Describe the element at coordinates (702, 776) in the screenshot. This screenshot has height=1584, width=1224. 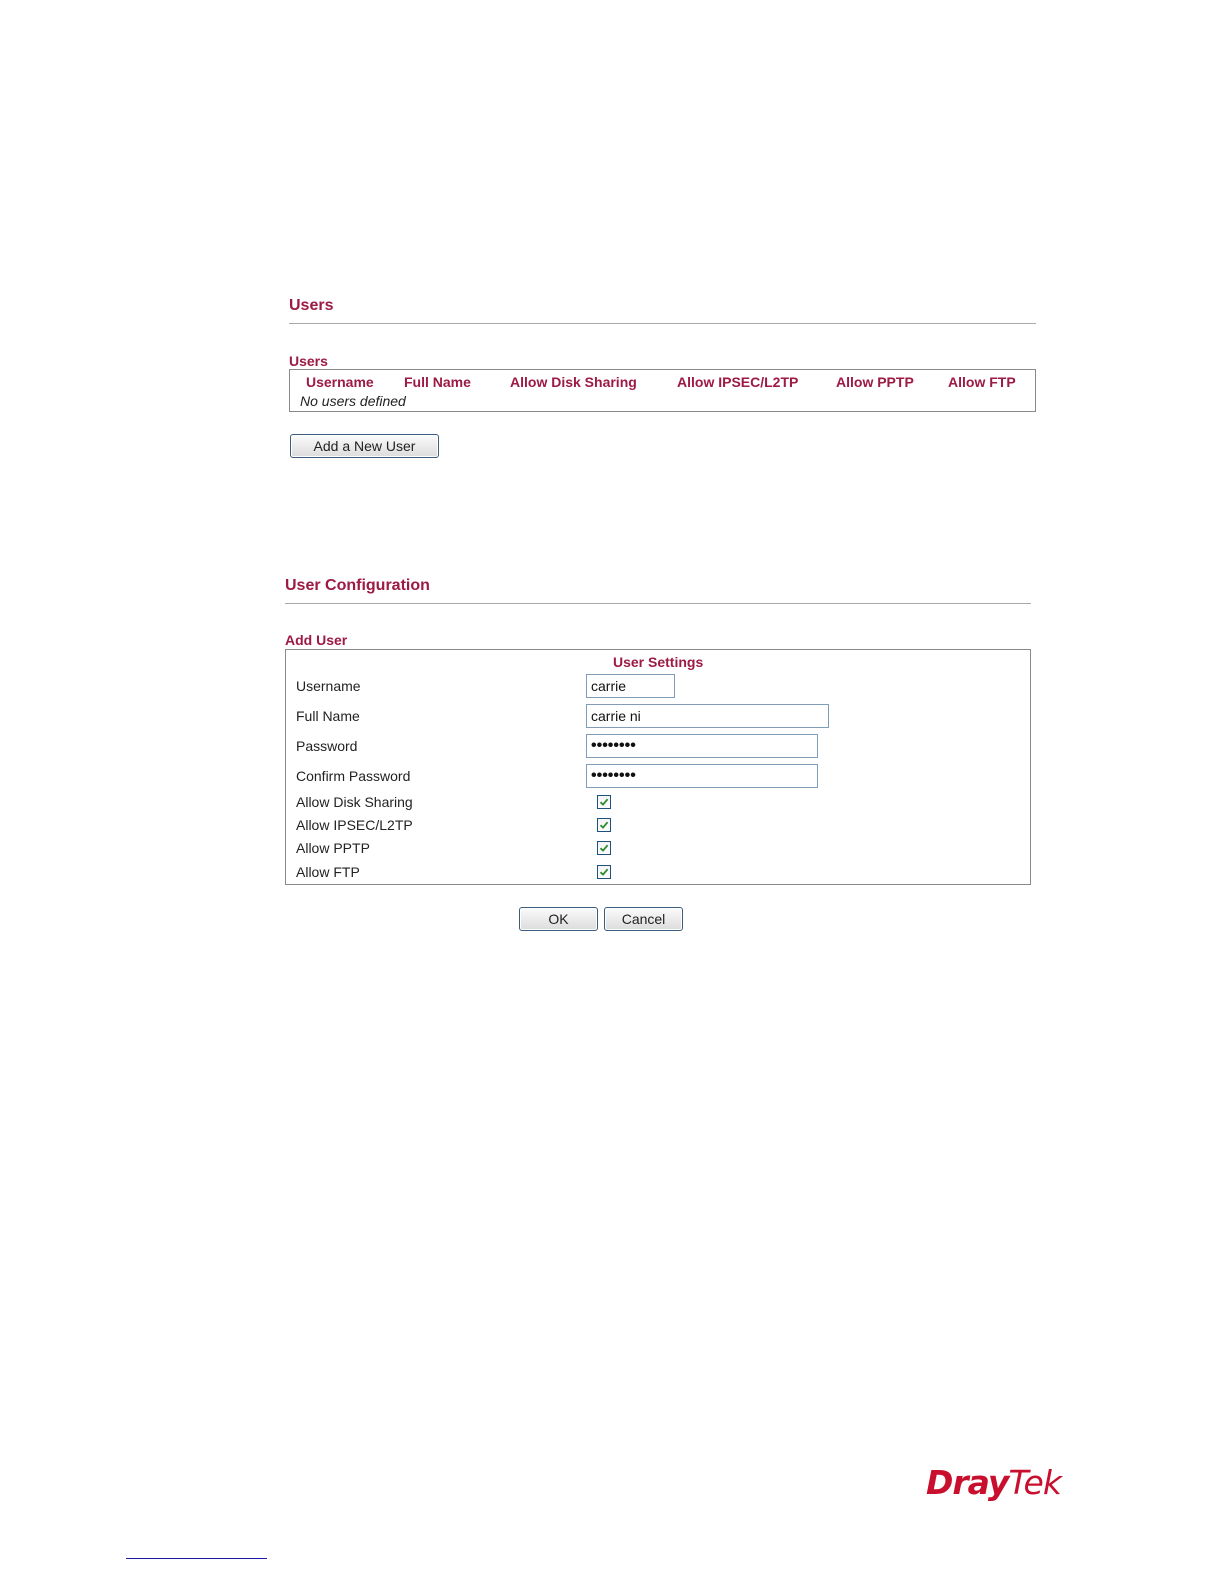
I see `confirm-password-input: ••••••••` at that location.